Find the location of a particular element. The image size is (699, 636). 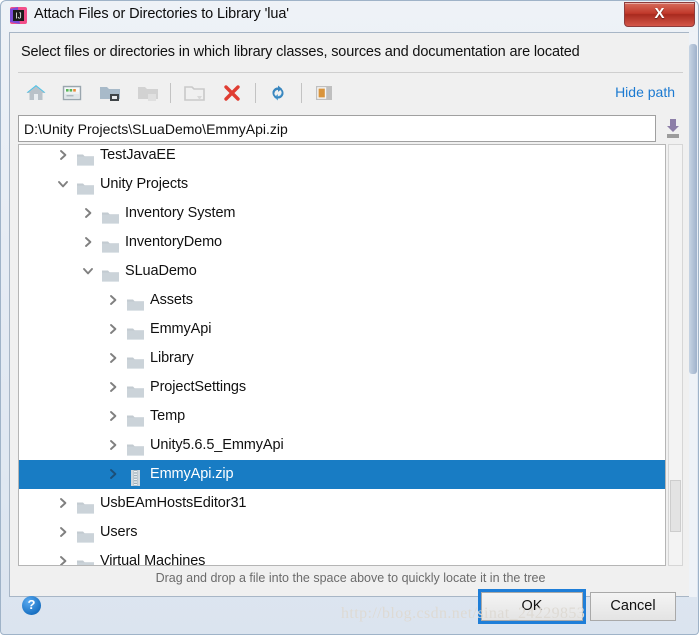

tree-row-label: Virtual Machines is located at coordinates (153, 559).